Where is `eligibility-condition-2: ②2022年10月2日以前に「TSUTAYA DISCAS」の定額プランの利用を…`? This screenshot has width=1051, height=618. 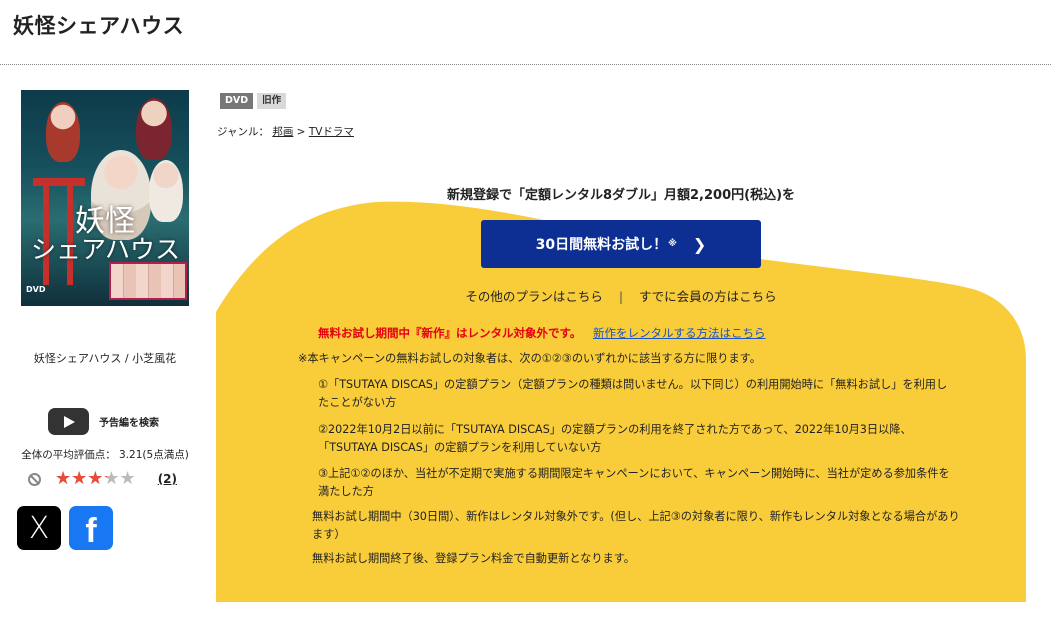
eligibility-condition-2: ②2022年10月2日以前に「TSUTAYA DISCAS」の定額プランの利用を… is located at coordinates (615, 438).